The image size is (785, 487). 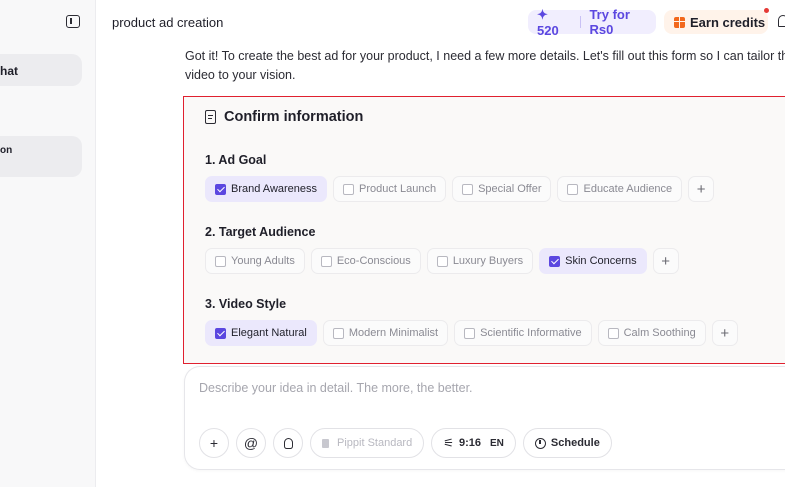 I want to click on section-title-video-style: 3. Video Style, so click(x=246, y=304).